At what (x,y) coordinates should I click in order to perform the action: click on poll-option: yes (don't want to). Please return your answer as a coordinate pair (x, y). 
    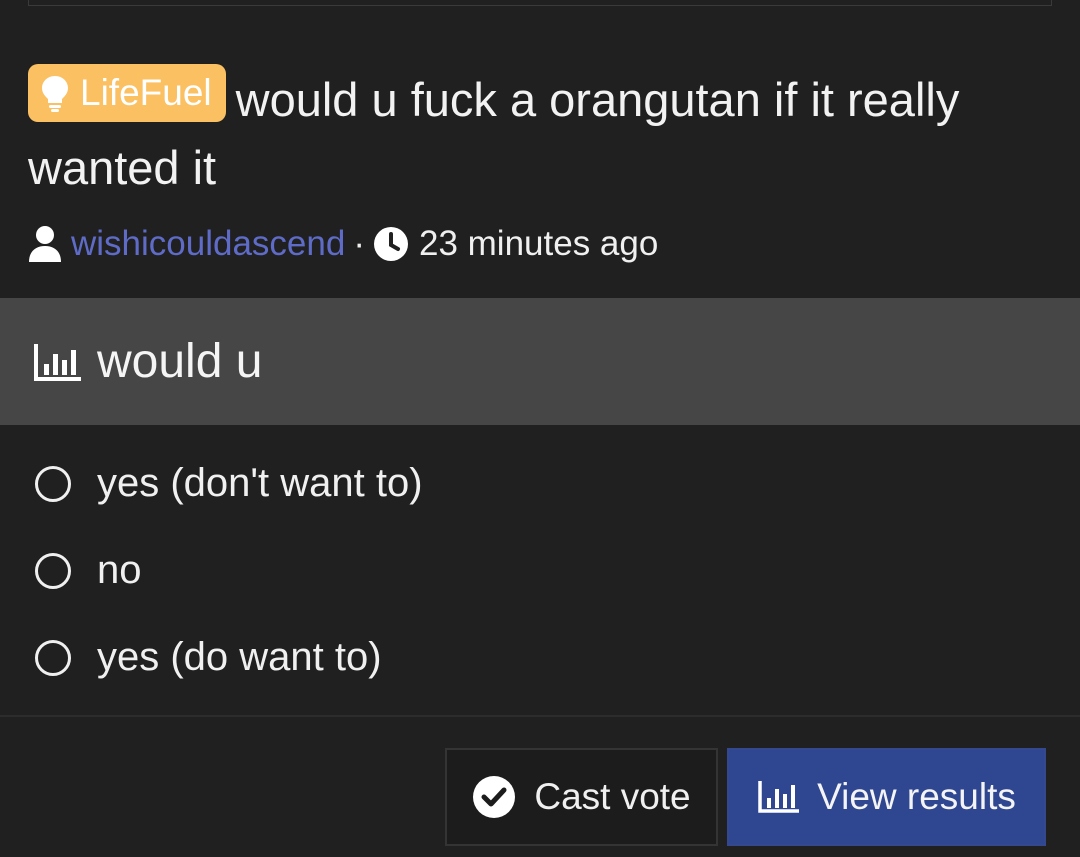
    Looking at the image, I should click on (540, 483).